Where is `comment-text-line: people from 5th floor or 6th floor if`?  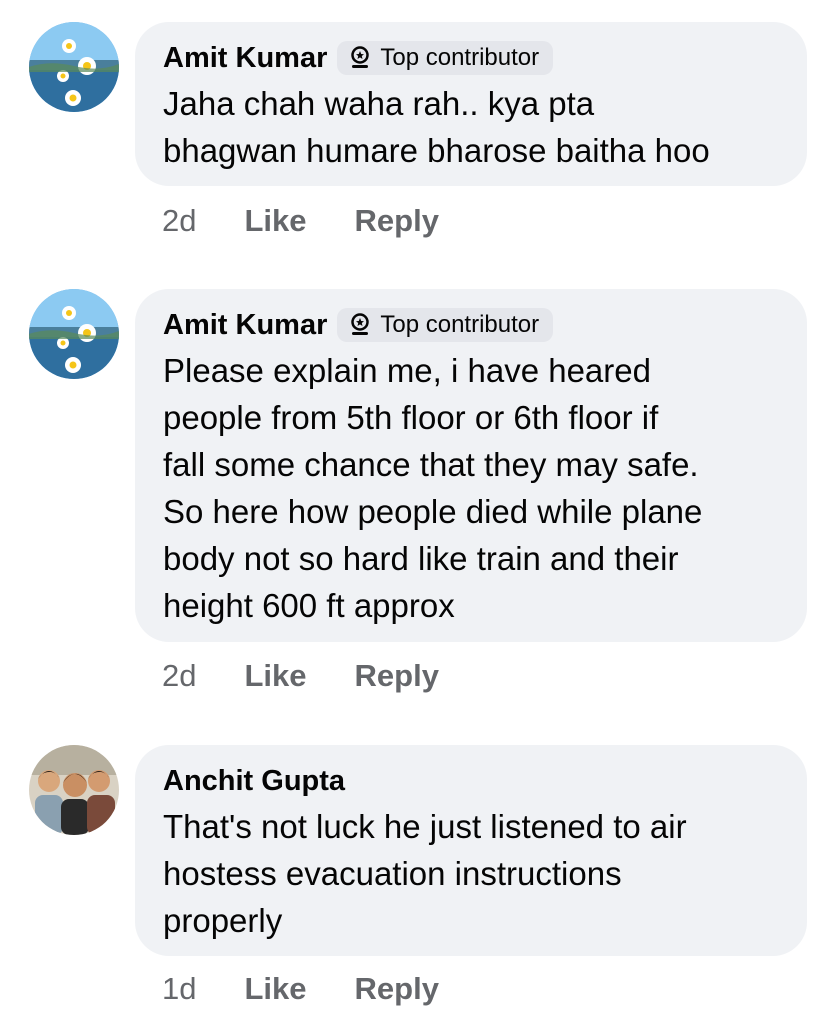
comment-text-line: people from 5th floor or 6th floor if is located at coordinates (411, 417).